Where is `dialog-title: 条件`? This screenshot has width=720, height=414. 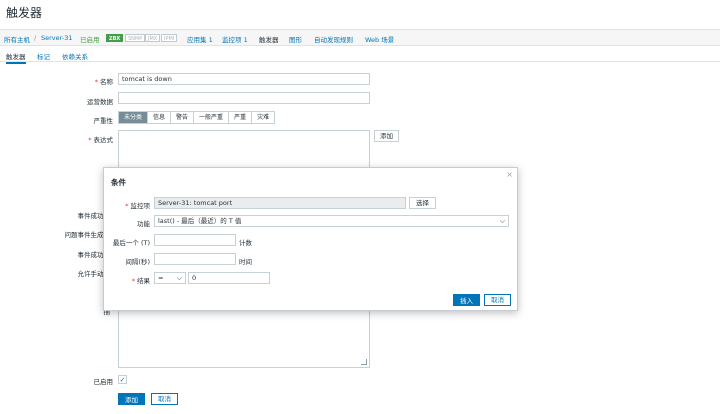 dialog-title: 条件 is located at coordinates (118, 182).